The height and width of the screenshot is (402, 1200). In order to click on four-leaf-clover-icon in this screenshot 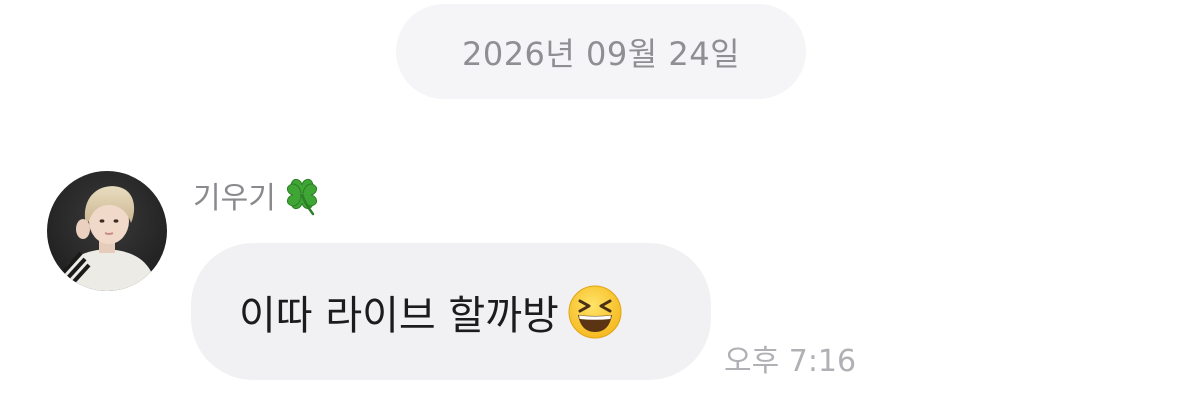, I will do `click(301, 197)`.